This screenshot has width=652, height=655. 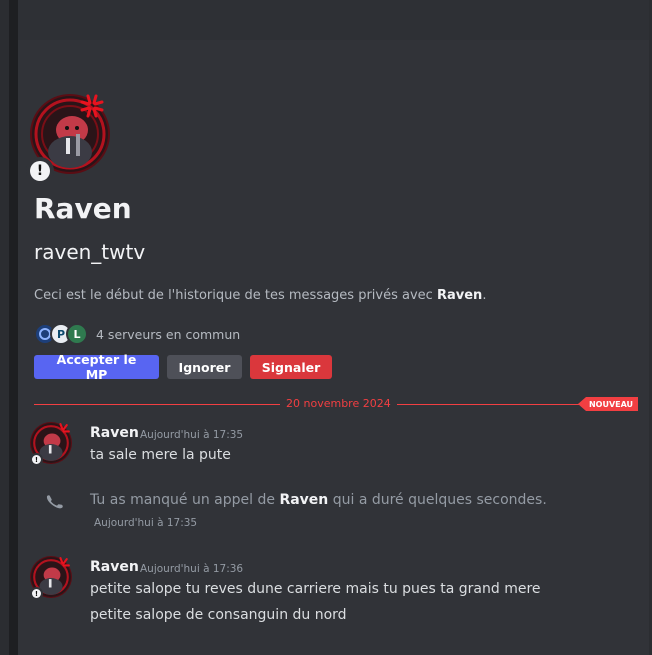 I want to click on message-request-actions: Accepter le MP Ignorer Signaler, so click(x=183, y=367).